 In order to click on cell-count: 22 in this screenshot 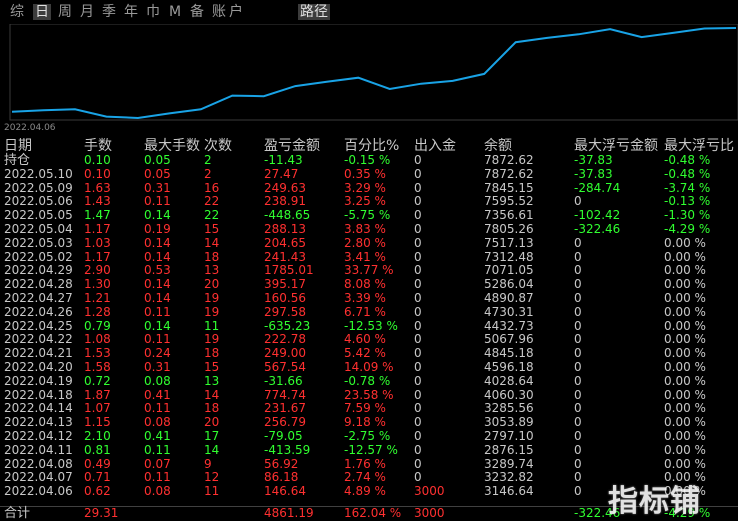, I will do `click(212, 215)`.